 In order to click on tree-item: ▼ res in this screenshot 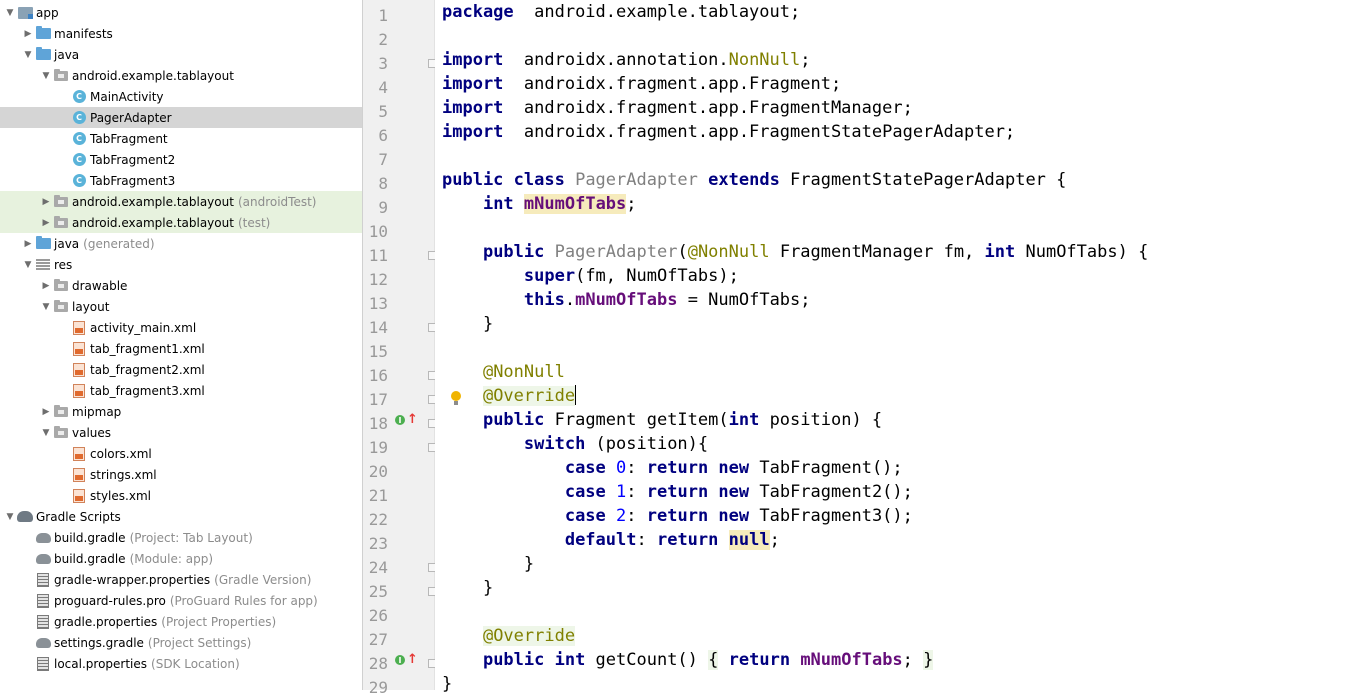, I will do `click(181, 264)`.